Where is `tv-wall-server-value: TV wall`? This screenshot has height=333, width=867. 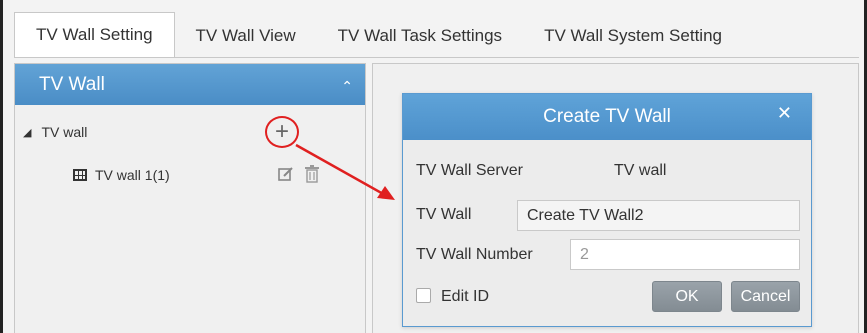 tv-wall-server-value: TV wall is located at coordinates (640, 170).